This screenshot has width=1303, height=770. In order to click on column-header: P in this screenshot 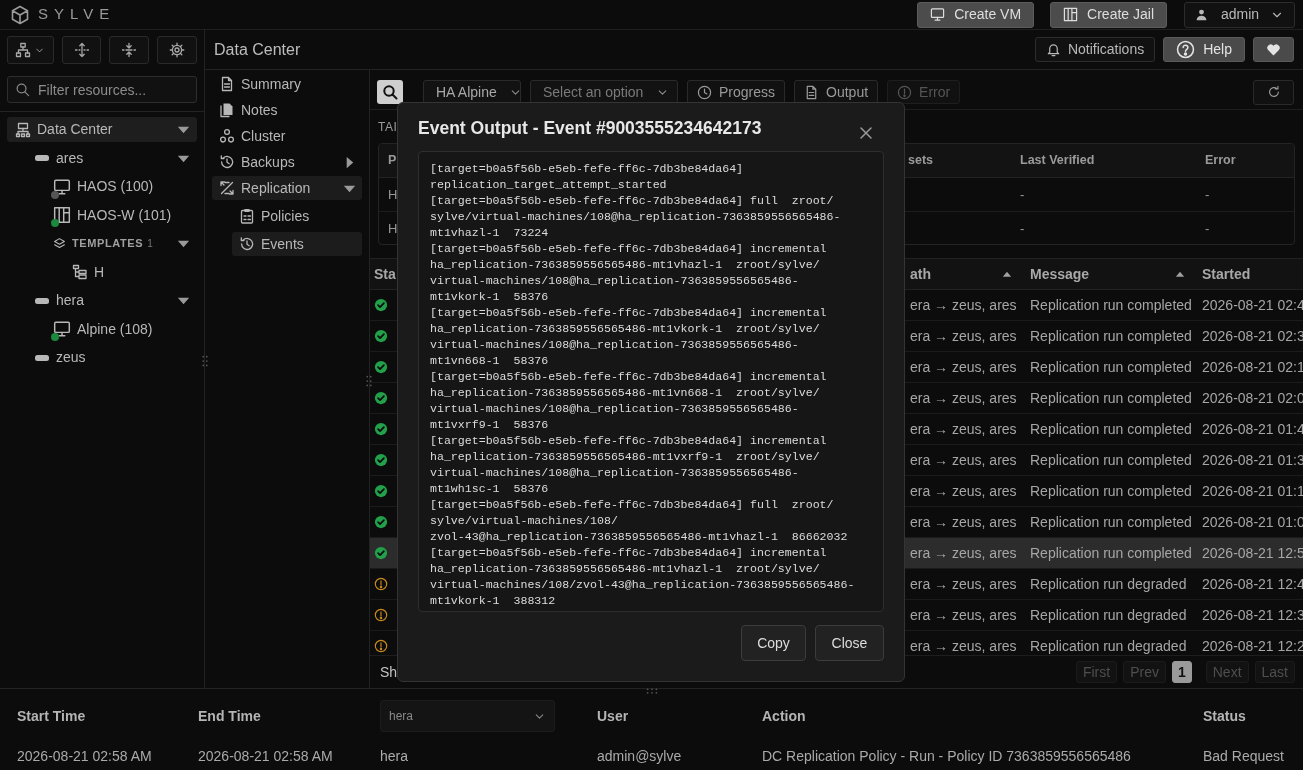, I will do `click(392, 160)`.